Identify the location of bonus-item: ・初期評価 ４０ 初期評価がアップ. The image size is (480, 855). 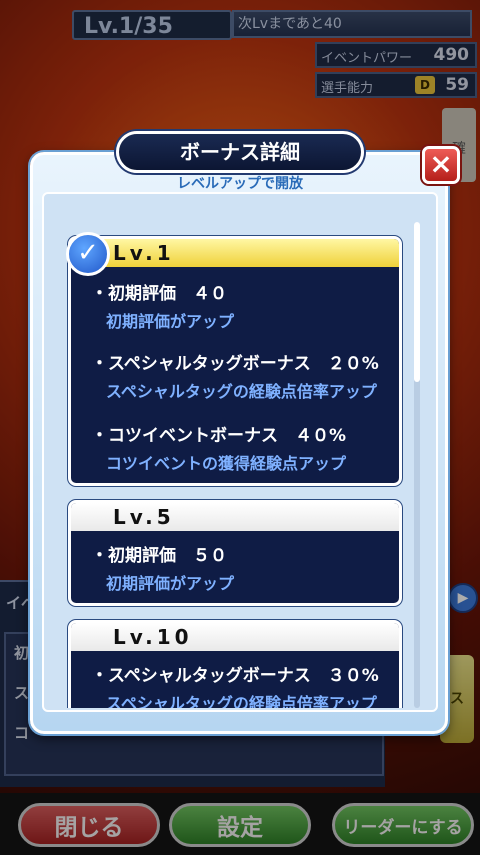
(162, 305).